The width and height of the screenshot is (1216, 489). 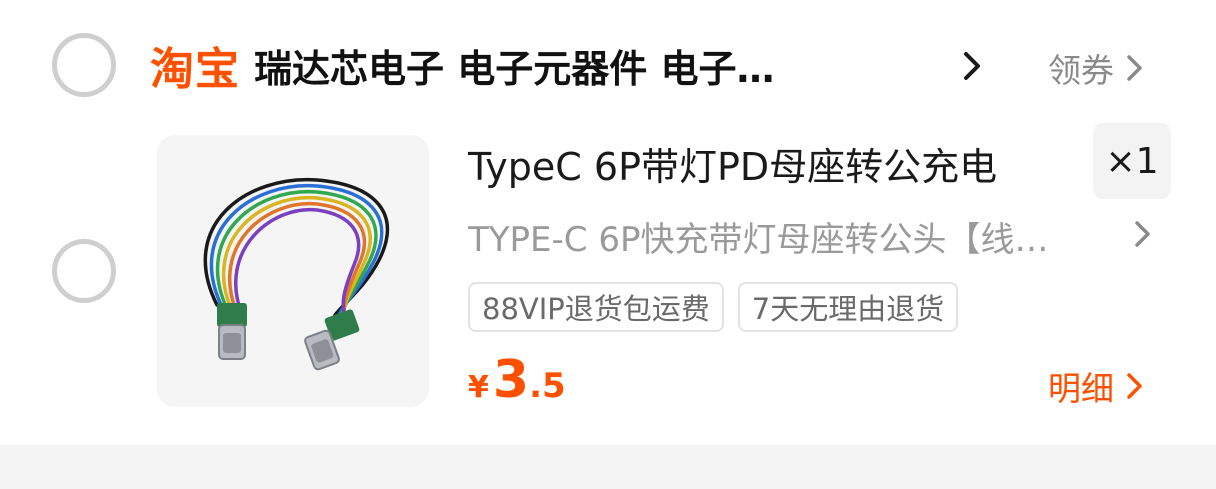 I want to click on price-detail-button: 明细, so click(x=1098, y=386).